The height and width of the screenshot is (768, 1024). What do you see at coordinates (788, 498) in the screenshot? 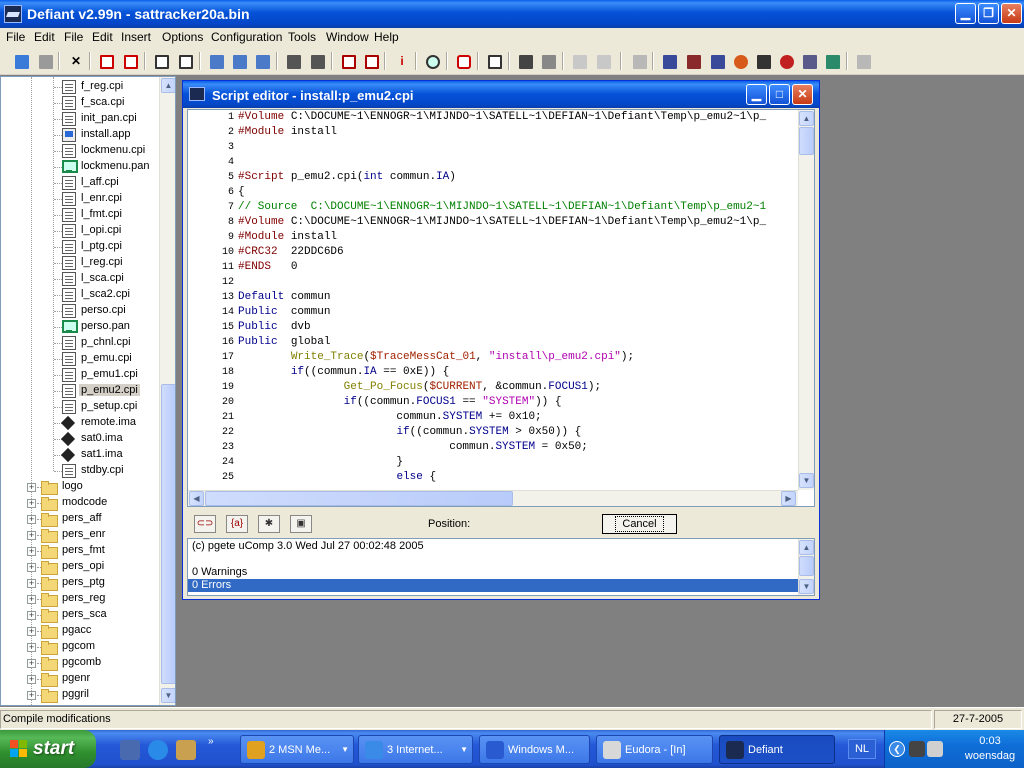
I see `code-scroll-right-button: ▶` at bounding box center [788, 498].